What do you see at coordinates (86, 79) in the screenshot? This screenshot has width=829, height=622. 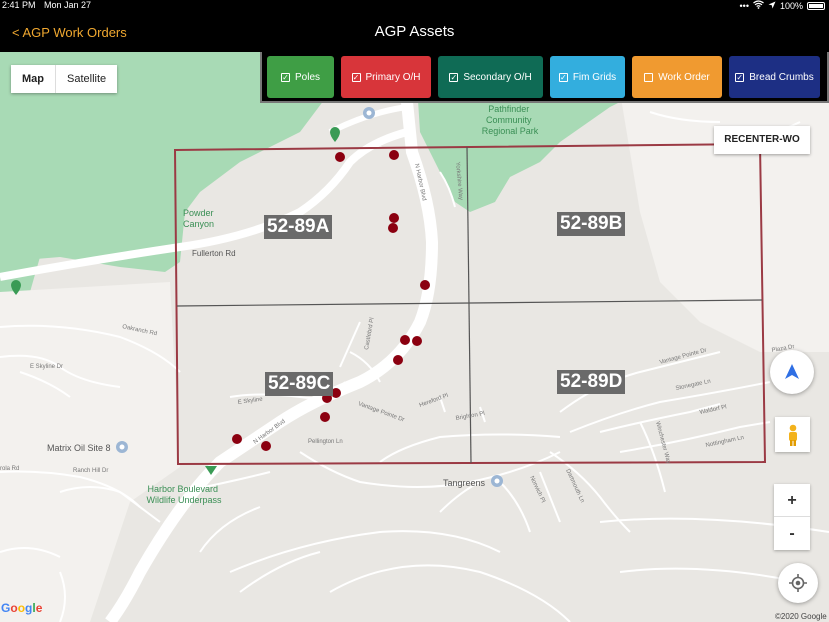 I see `map-type-satellite-button: Satellite` at bounding box center [86, 79].